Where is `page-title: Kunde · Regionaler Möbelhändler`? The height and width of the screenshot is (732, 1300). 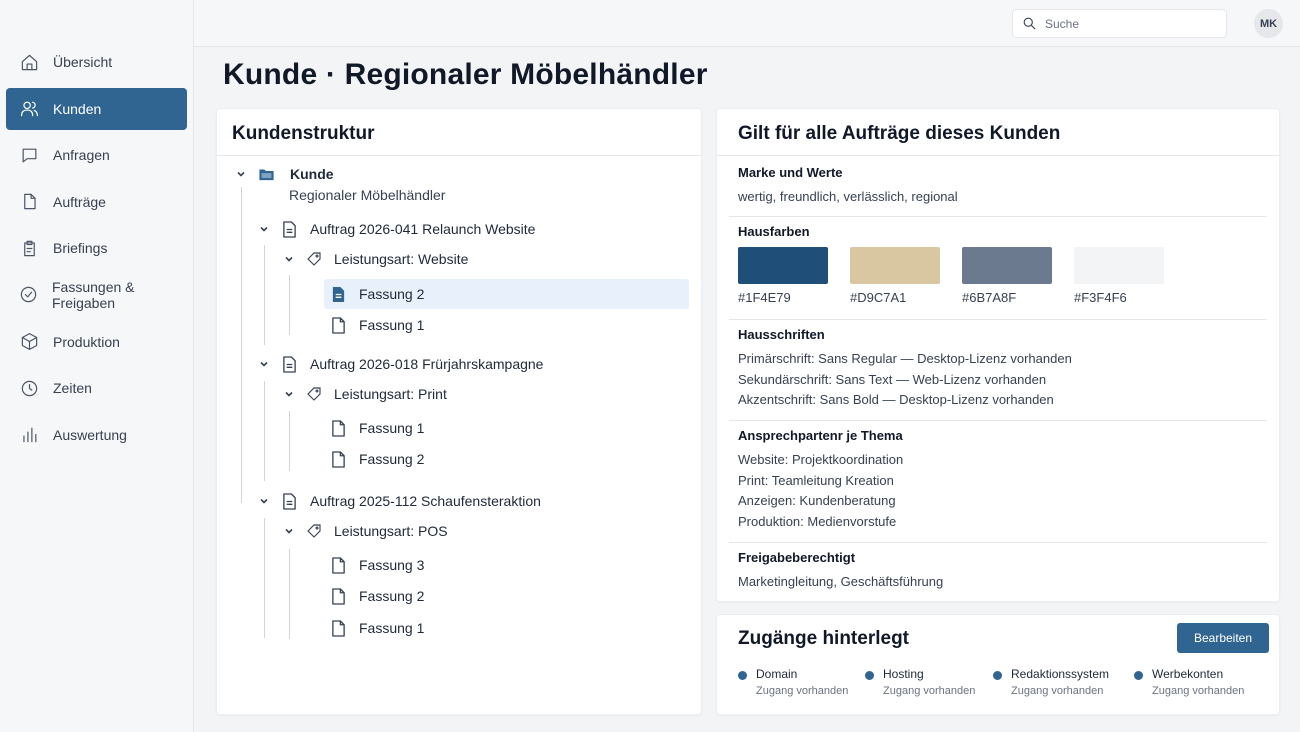
page-title: Kunde · Regionaler Möbelhändler is located at coordinates (465, 74).